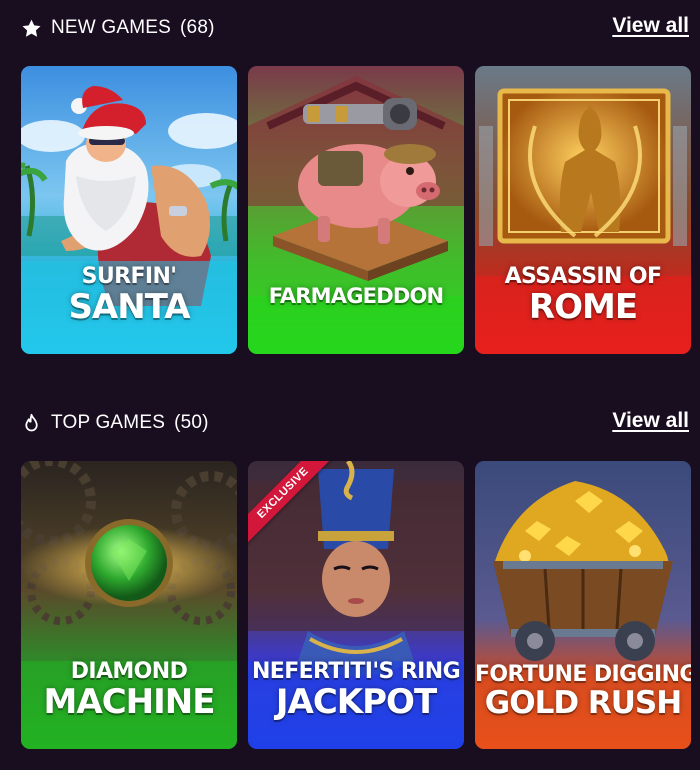  Describe the element at coordinates (583, 276) in the screenshot. I see `game-title-line1: ASSASSIN OF` at that location.